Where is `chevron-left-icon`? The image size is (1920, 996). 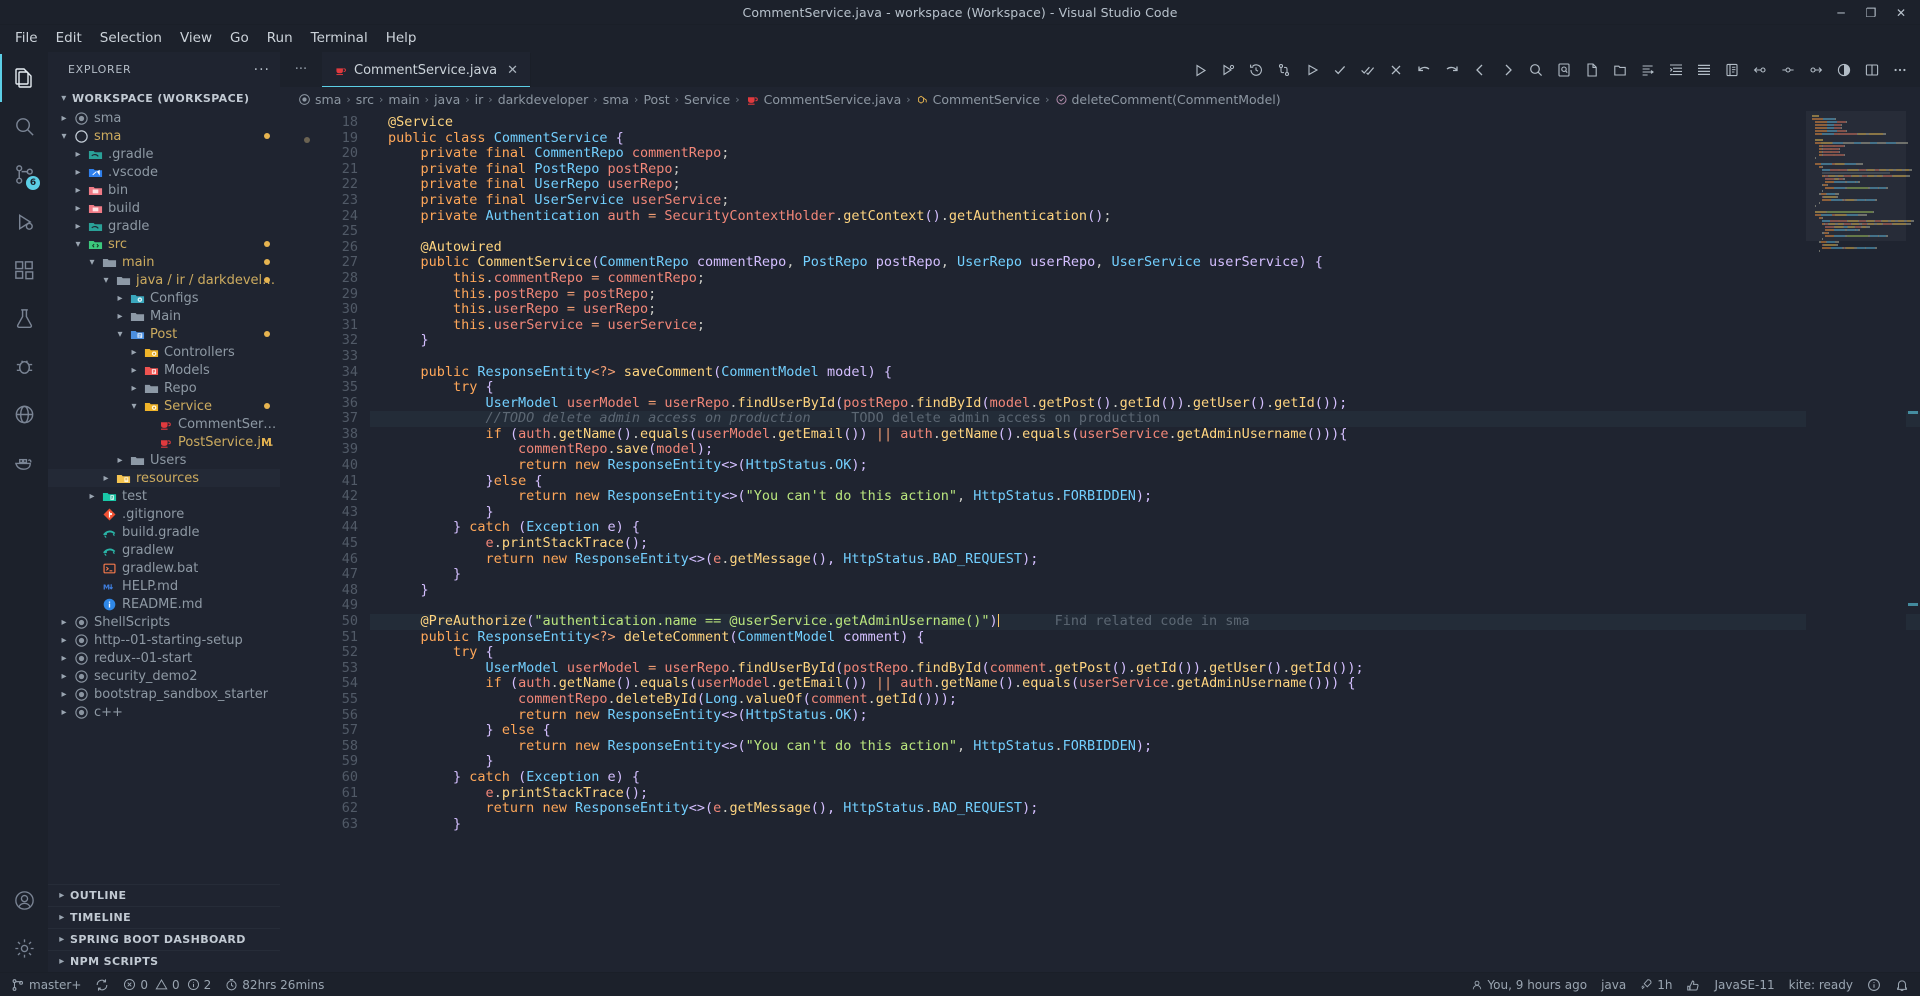 chevron-left-icon is located at coordinates (1480, 69).